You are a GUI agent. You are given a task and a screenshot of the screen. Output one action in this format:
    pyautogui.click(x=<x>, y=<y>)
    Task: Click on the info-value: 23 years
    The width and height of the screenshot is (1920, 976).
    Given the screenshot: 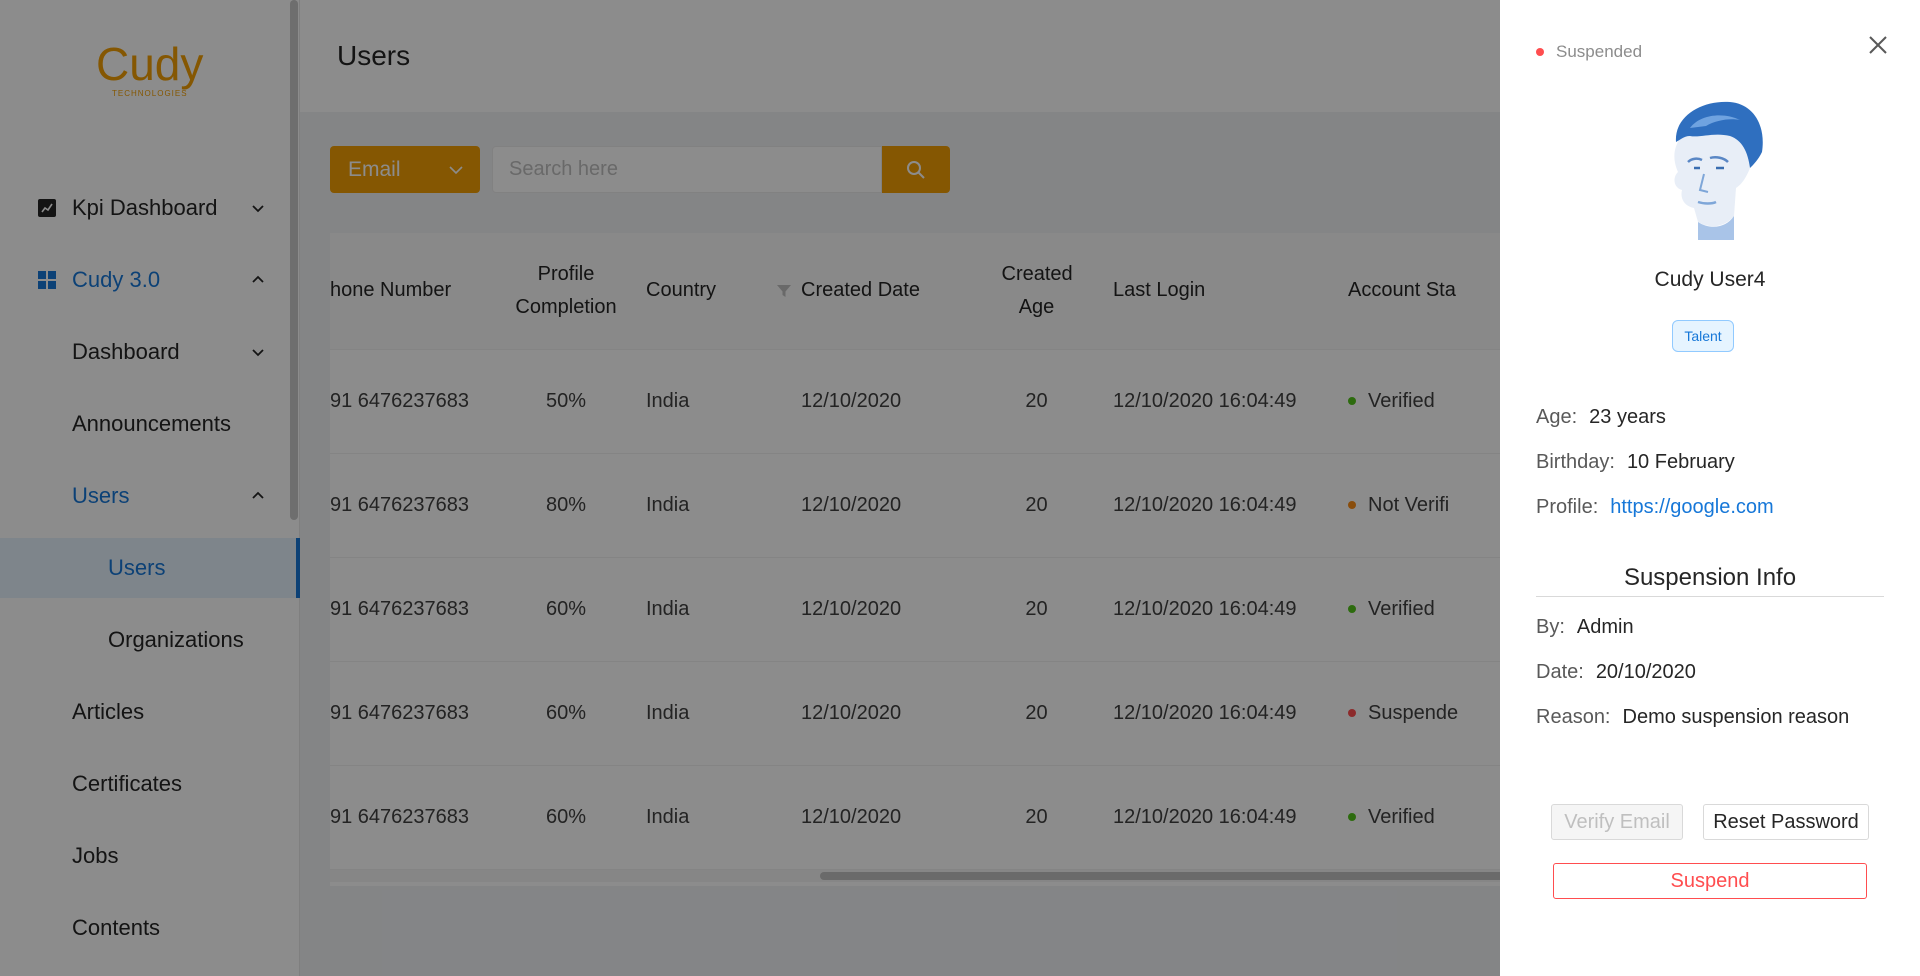 What is the action you would take?
    pyautogui.click(x=1627, y=417)
    